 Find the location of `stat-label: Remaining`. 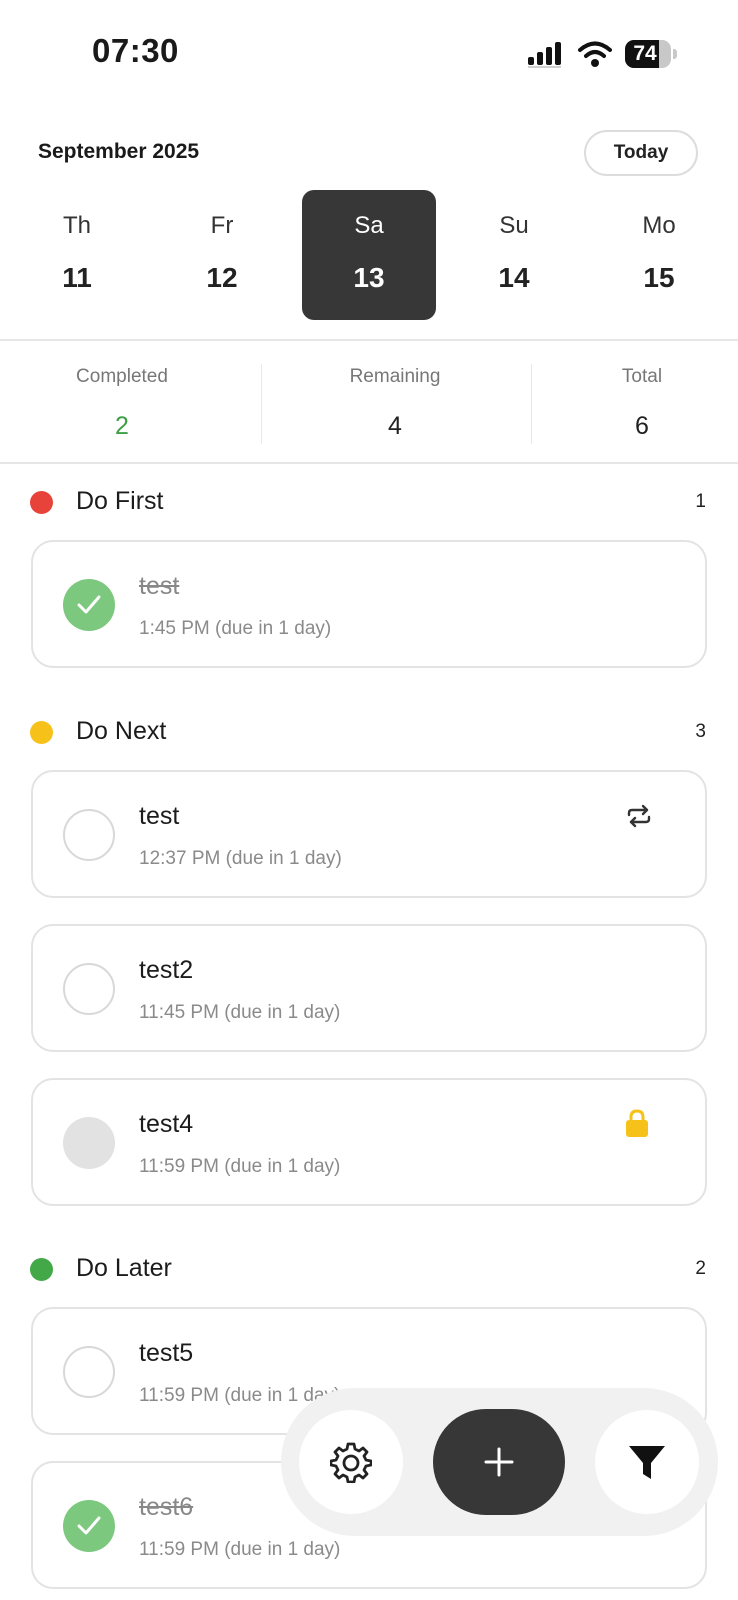

stat-label: Remaining is located at coordinates (395, 376).